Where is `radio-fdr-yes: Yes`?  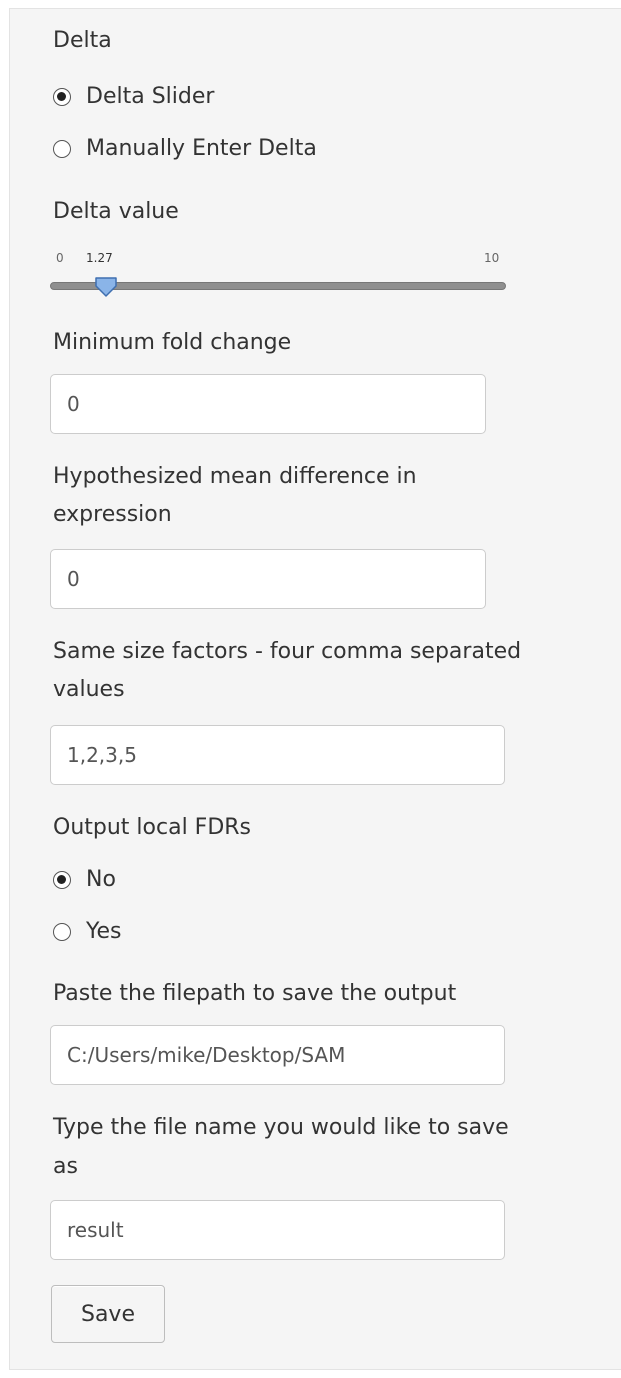 radio-fdr-yes: Yes is located at coordinates (87, 932).